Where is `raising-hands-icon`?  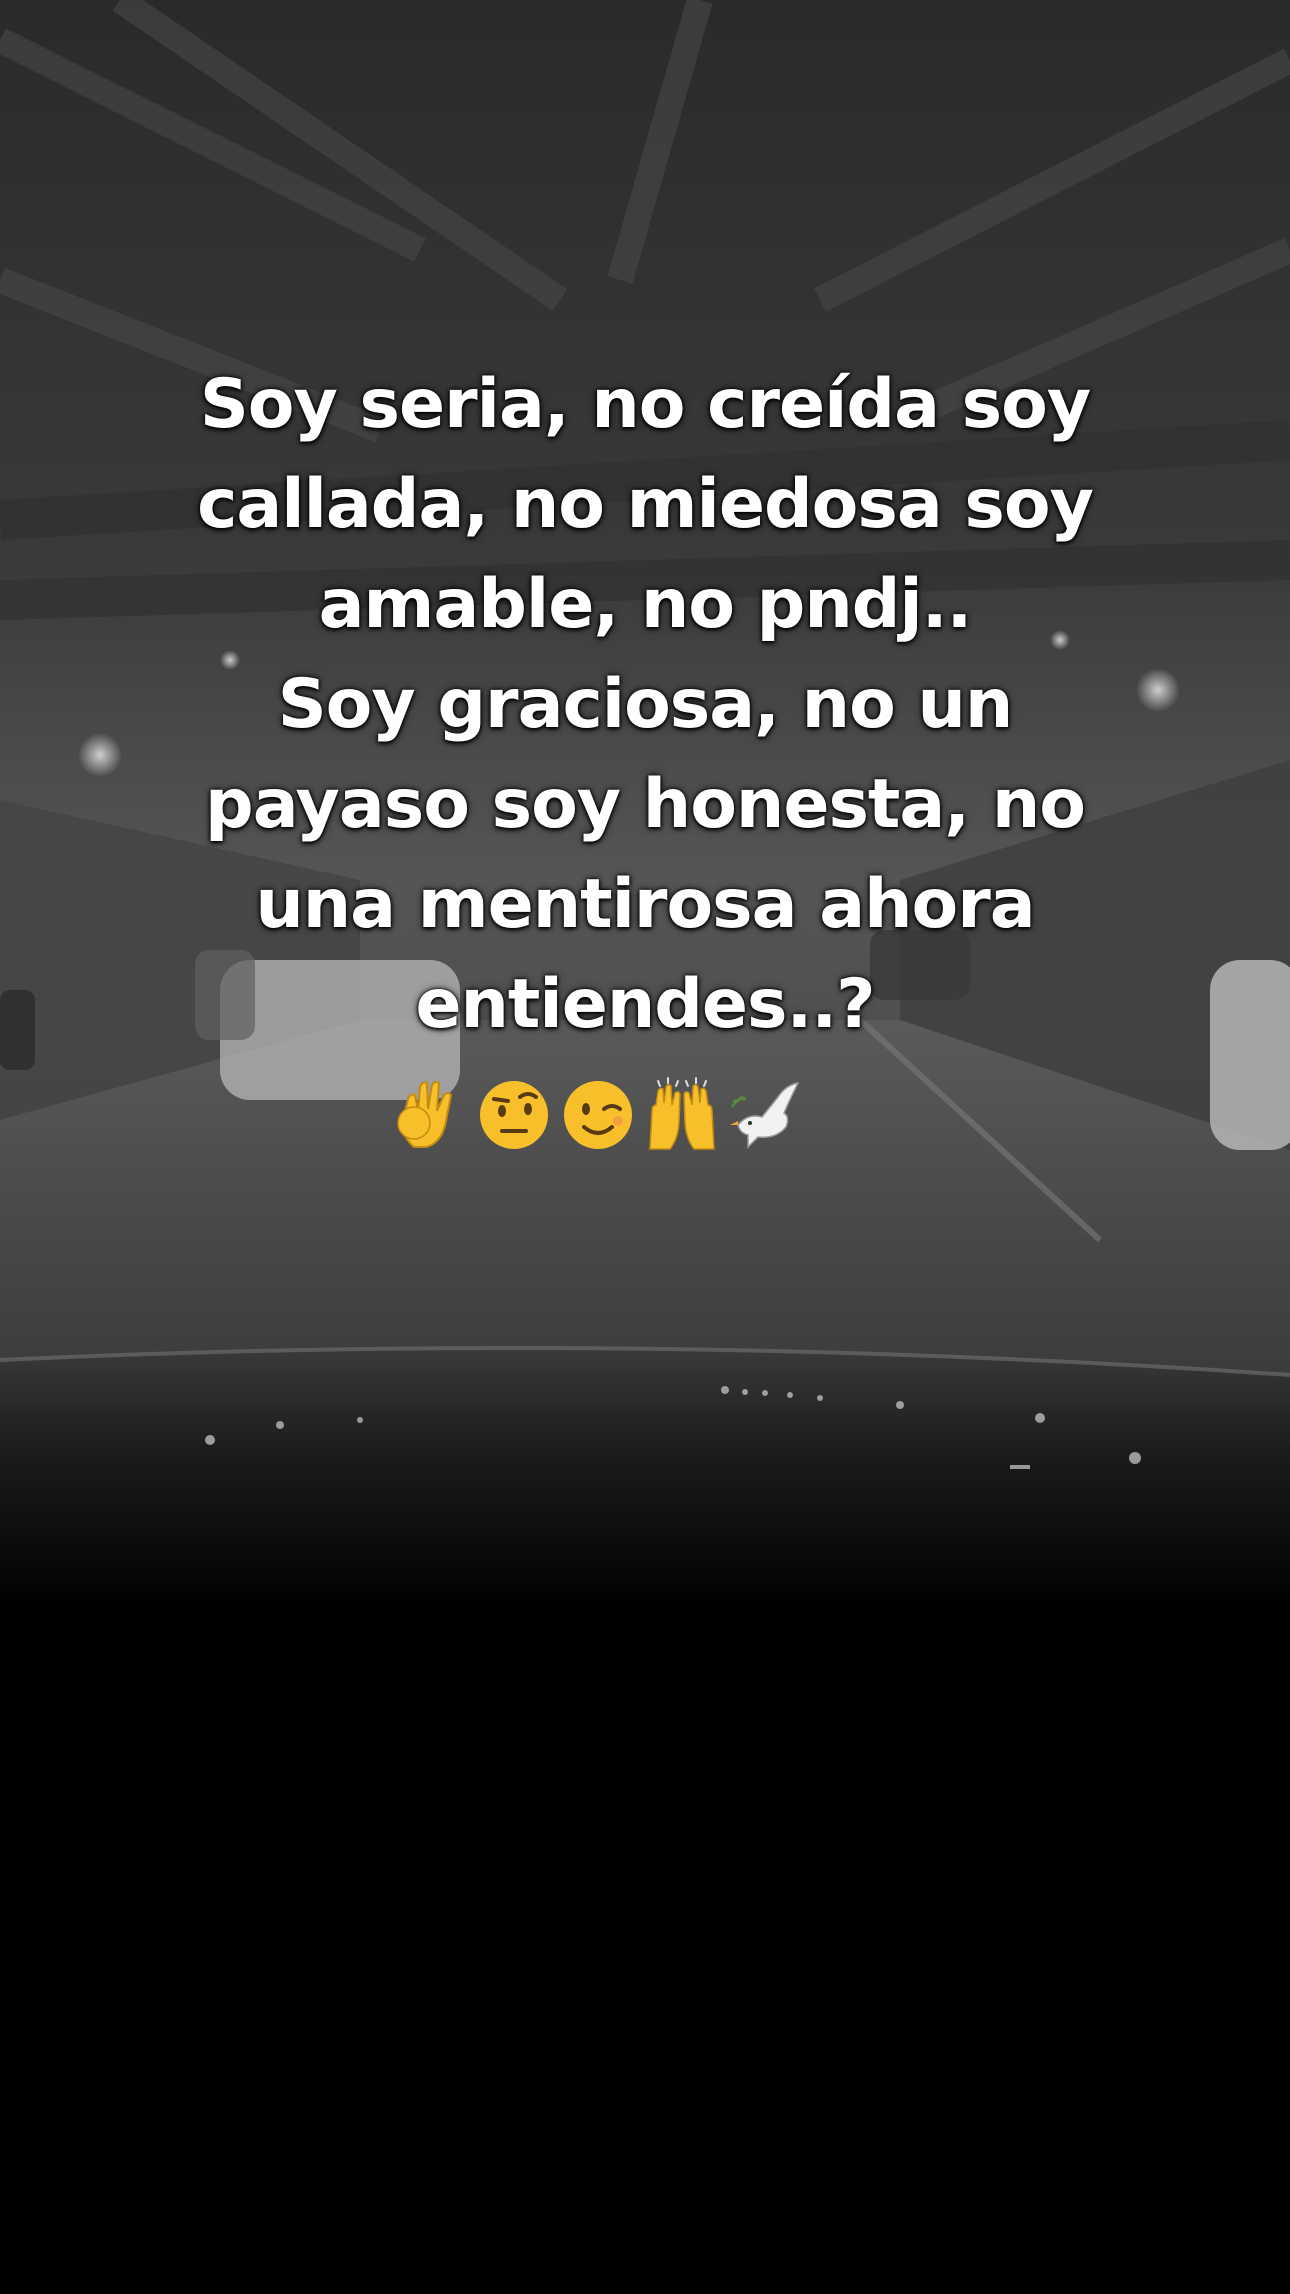
raising-hands-icon is located at coordinates (682, 1115).